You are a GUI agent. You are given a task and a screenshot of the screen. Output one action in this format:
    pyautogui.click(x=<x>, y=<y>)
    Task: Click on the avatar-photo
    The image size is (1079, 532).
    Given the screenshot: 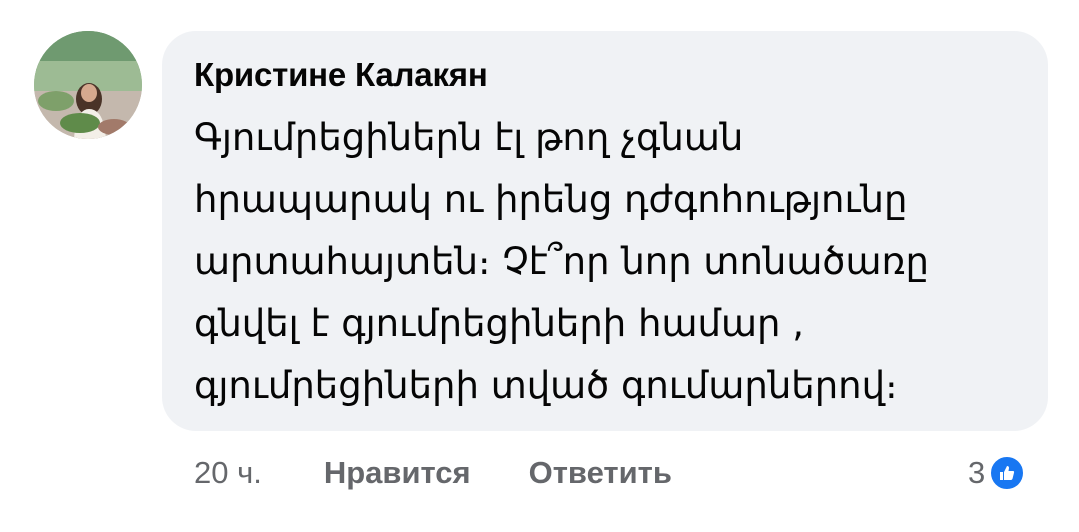 What is the action you would take?
    pyautogui.click(x=88, y=85)
    